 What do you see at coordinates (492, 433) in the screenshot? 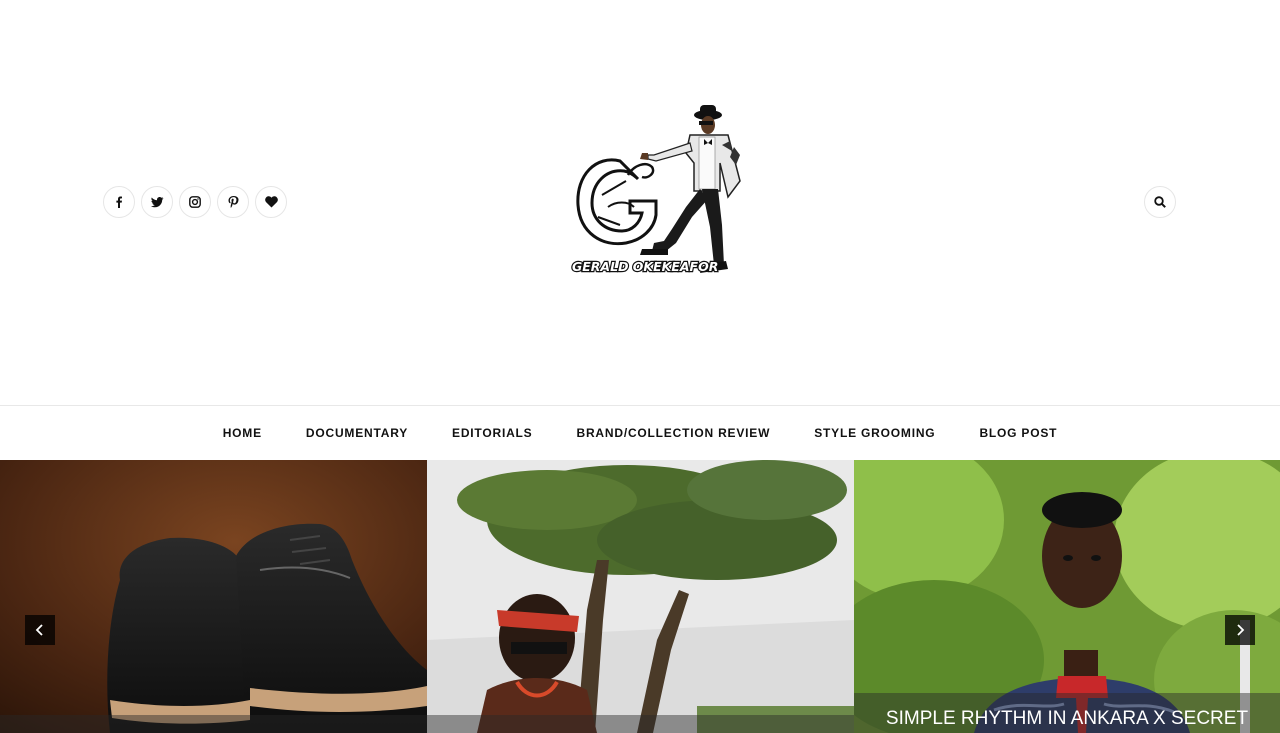
I see `nav-item-editorials: EDITORIALS` at bounding box center [492, 433].